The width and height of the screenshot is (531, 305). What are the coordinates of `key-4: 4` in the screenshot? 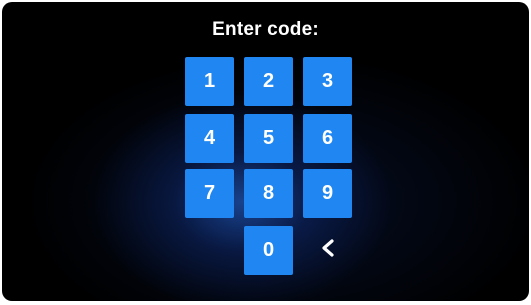 It's located at (209, 138).